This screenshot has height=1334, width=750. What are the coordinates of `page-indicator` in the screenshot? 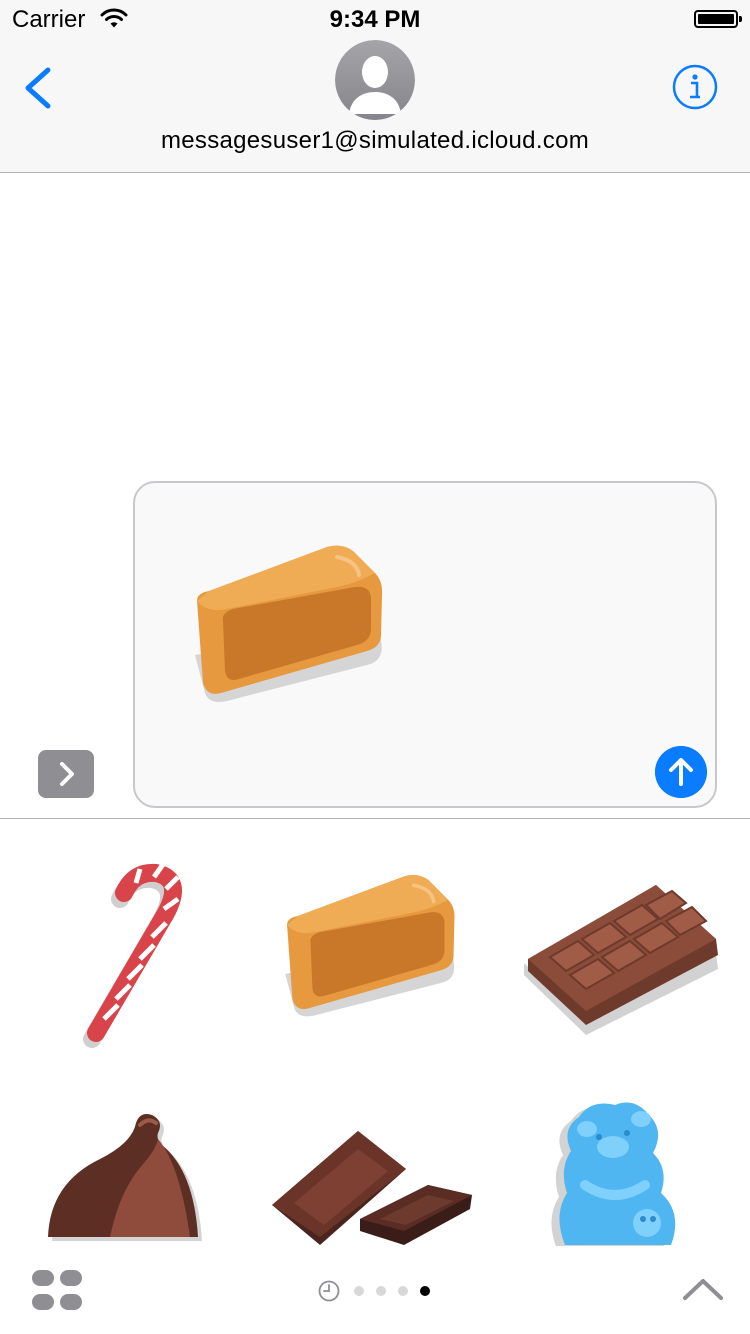 It's located at (378, 1291).